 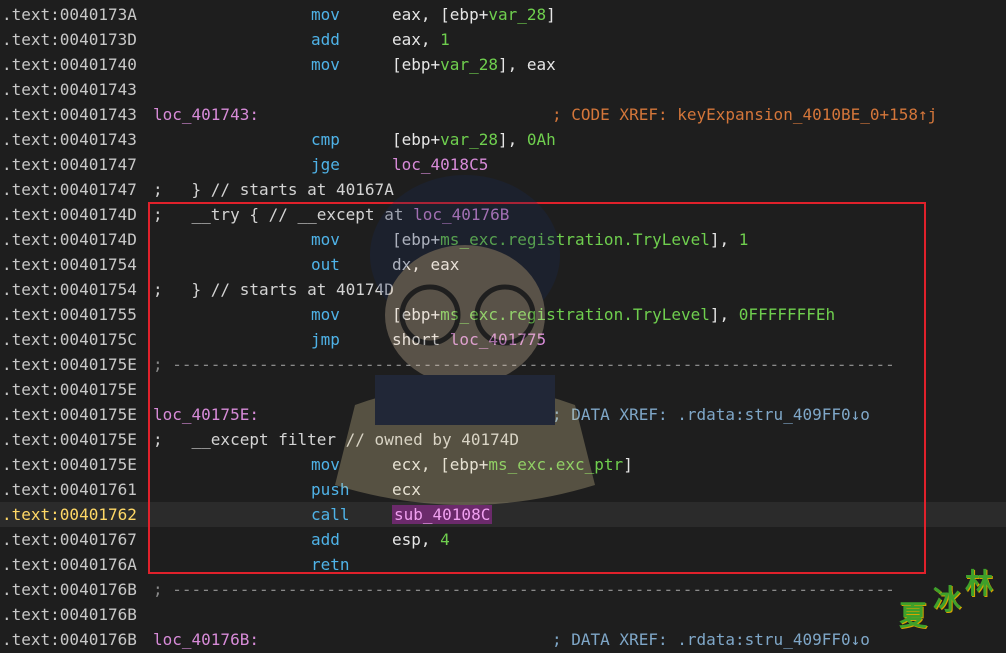 What do you see at coordinates (503, 189) in the screenshot?
I see `listing-line: .text:00401747 ; } // starts at 40167A` at bounding box center [503, 189].